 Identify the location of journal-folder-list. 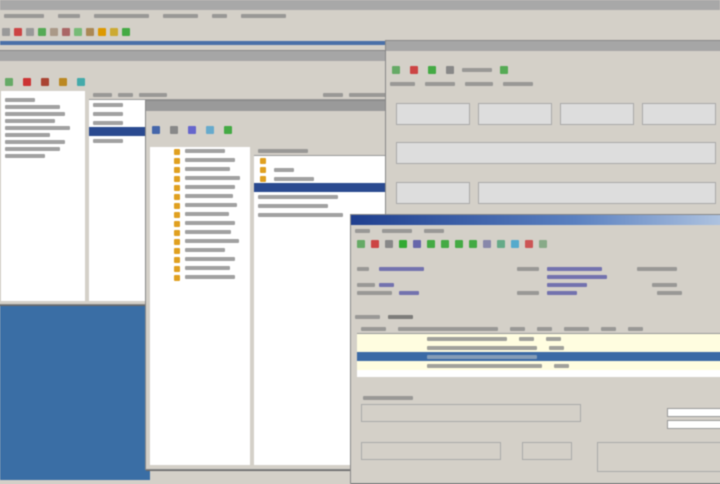
(43, 196).